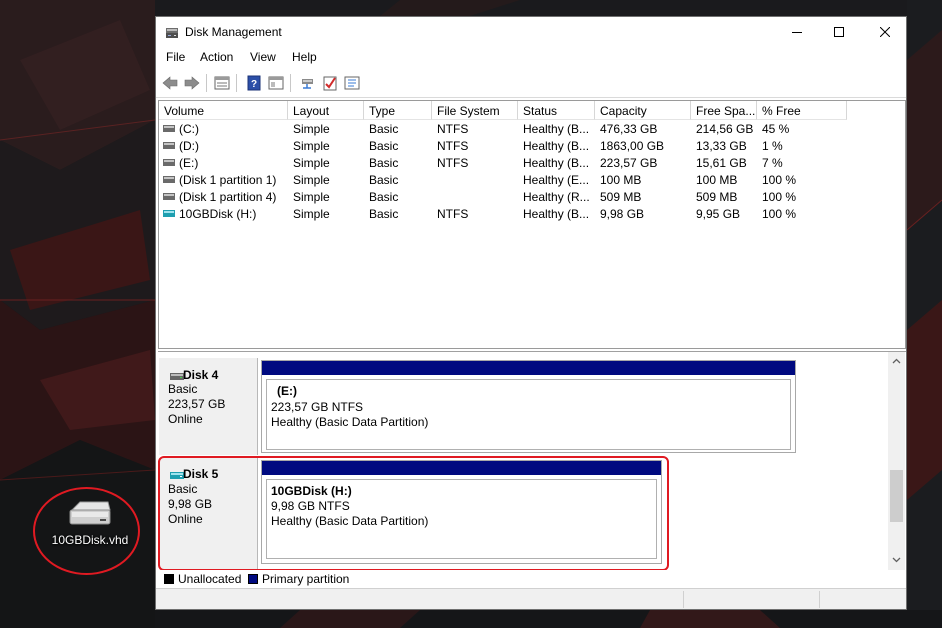 The width and height of the screenshot is (942, 628). Describe the element at coordinates (189, 146) in the screenshot. I see `cell-volume: (D:)` at that location.